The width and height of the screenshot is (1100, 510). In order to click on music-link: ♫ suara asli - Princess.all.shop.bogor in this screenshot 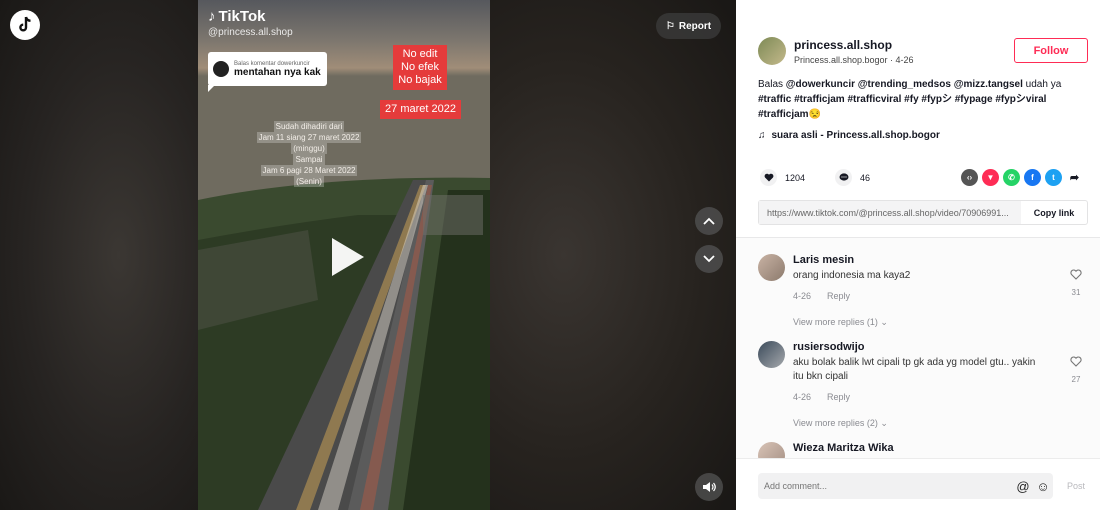, I will do `click(849, 135)`.